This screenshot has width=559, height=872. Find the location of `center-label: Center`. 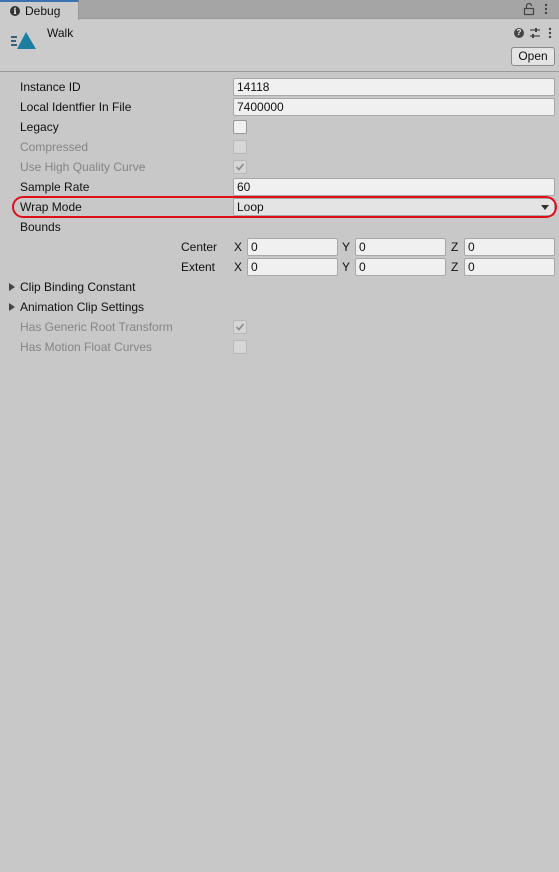

center-label: Center is located at coordinates (199, 247).